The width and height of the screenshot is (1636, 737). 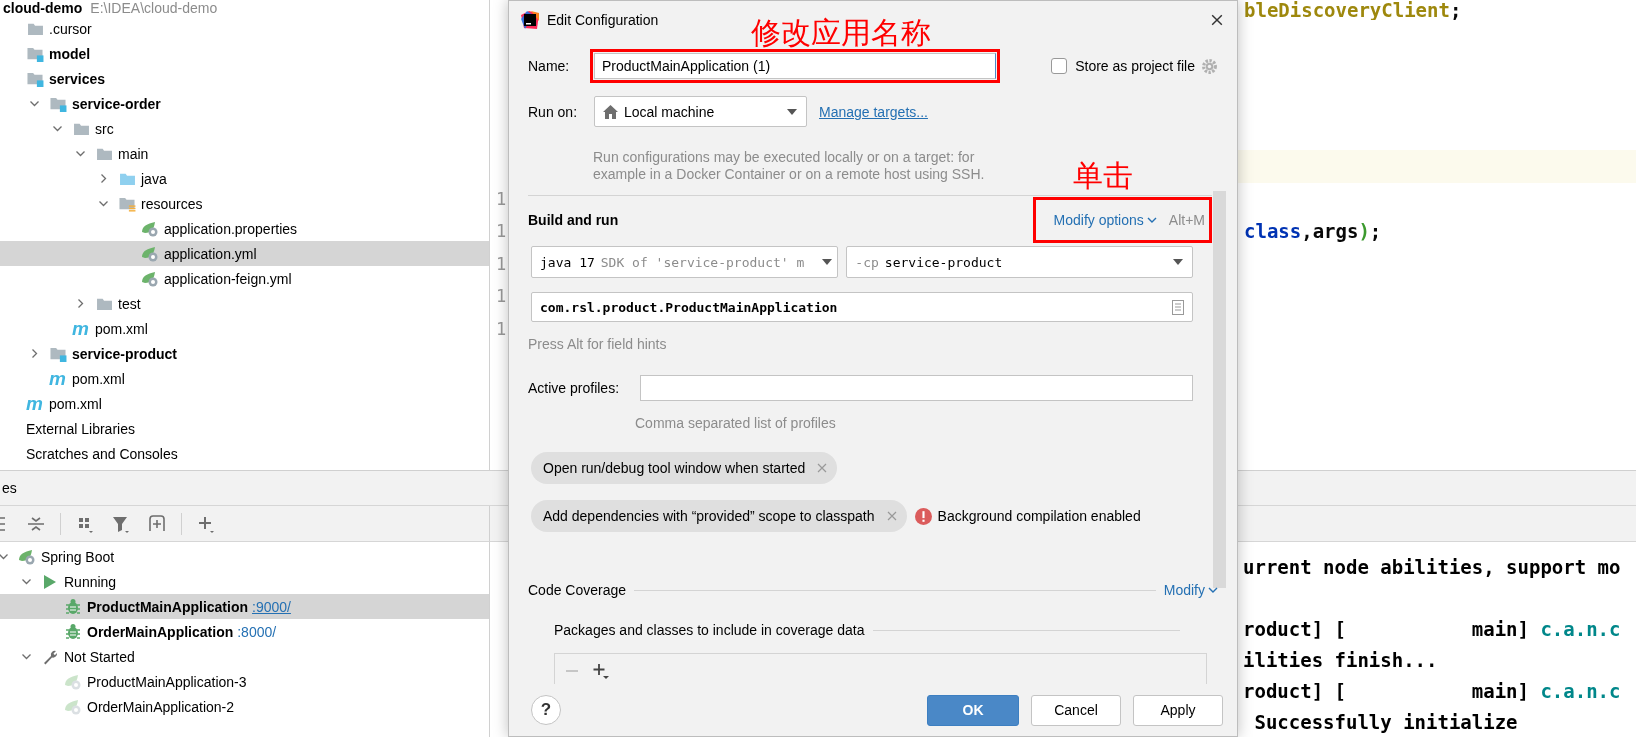 What do you see at coordinates (244, 581) in the screenshot?
I see `tree-row: Running` at bounding box center [244, 581].